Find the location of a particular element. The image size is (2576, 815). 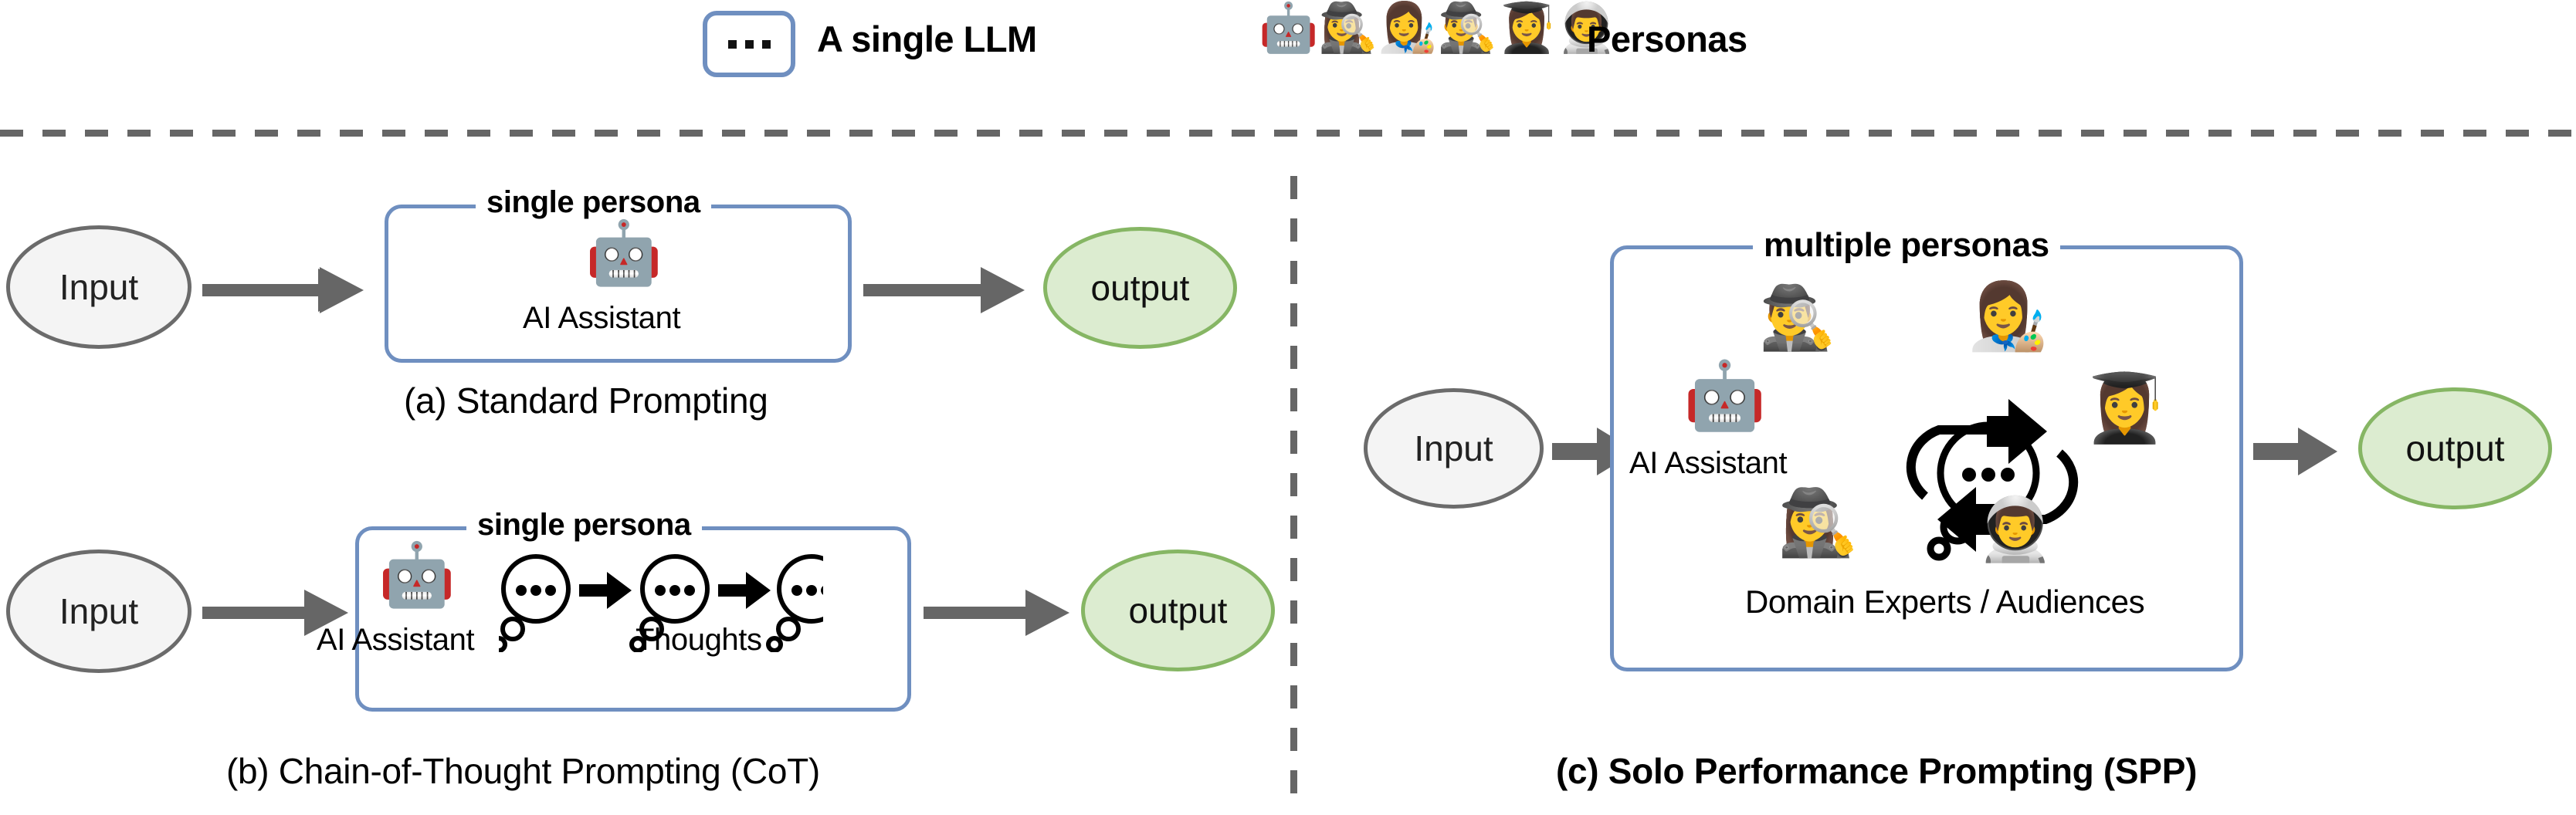

panel-a-box-title: single persona is located at coordinates (593, 202).